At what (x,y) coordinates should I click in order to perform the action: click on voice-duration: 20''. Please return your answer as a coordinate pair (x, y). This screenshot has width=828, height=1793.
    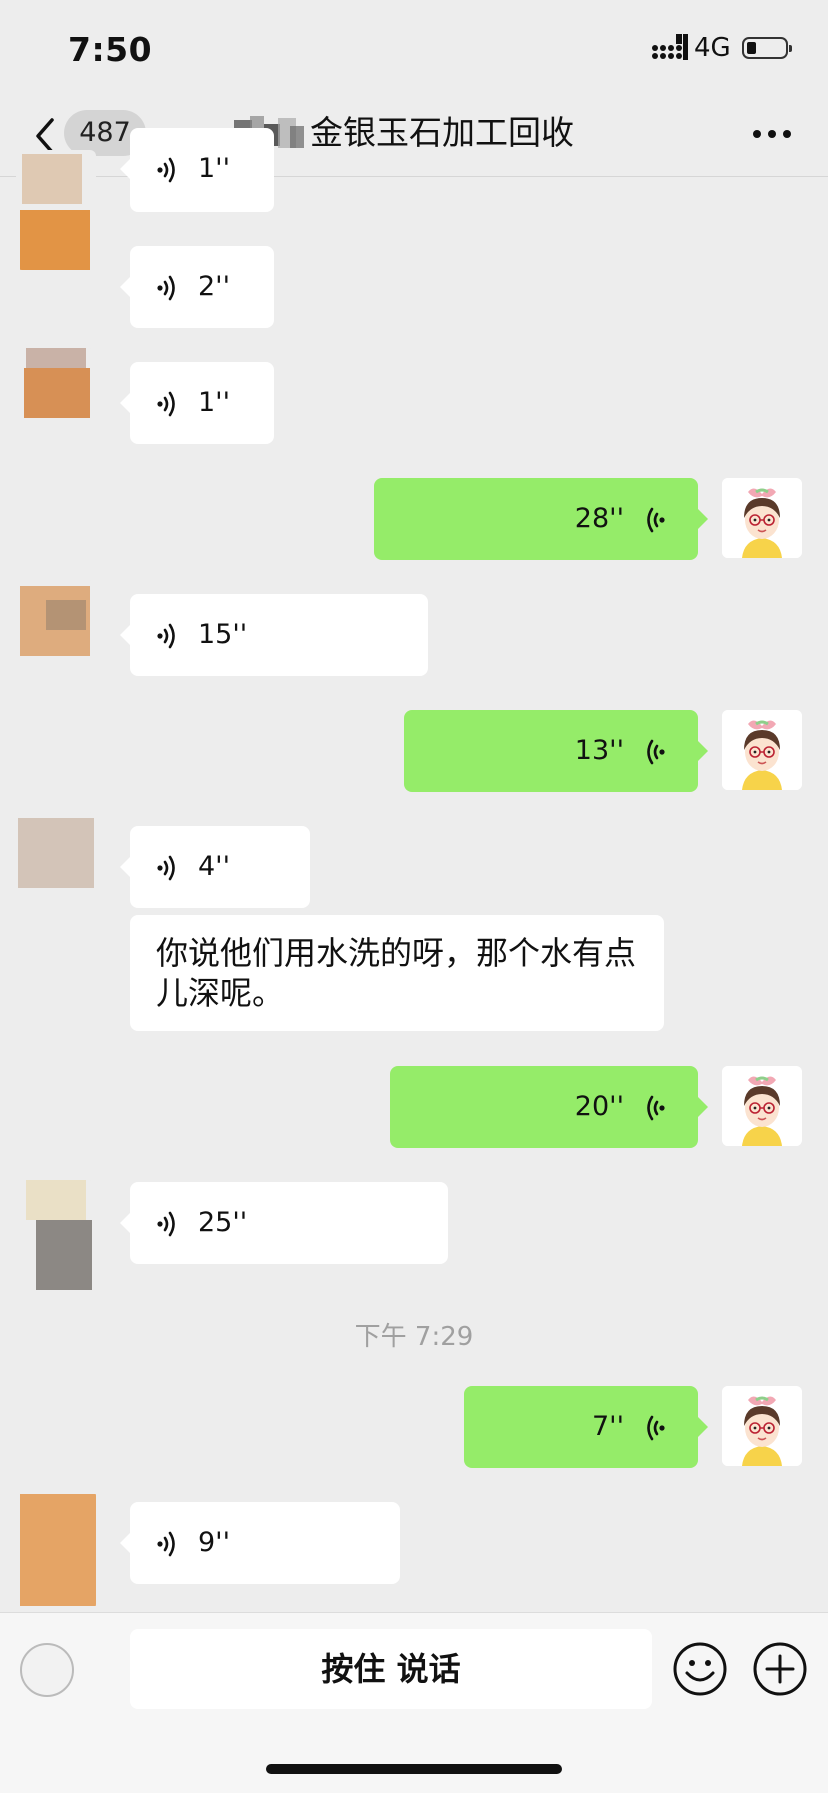
    Looking at the image, I should click on (599, 1106).